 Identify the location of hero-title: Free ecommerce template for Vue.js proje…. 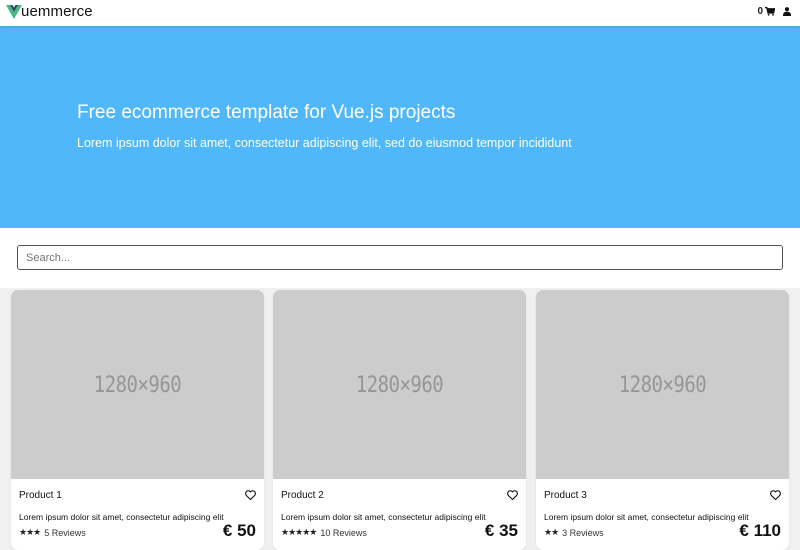
(266, 112).